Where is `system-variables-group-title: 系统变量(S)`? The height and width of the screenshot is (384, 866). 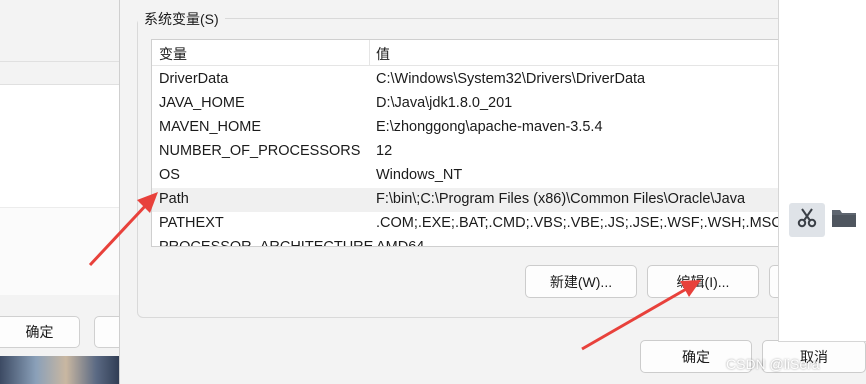
system-variables-group-title: 系统变量(S) is located at coordinates (181, 19).